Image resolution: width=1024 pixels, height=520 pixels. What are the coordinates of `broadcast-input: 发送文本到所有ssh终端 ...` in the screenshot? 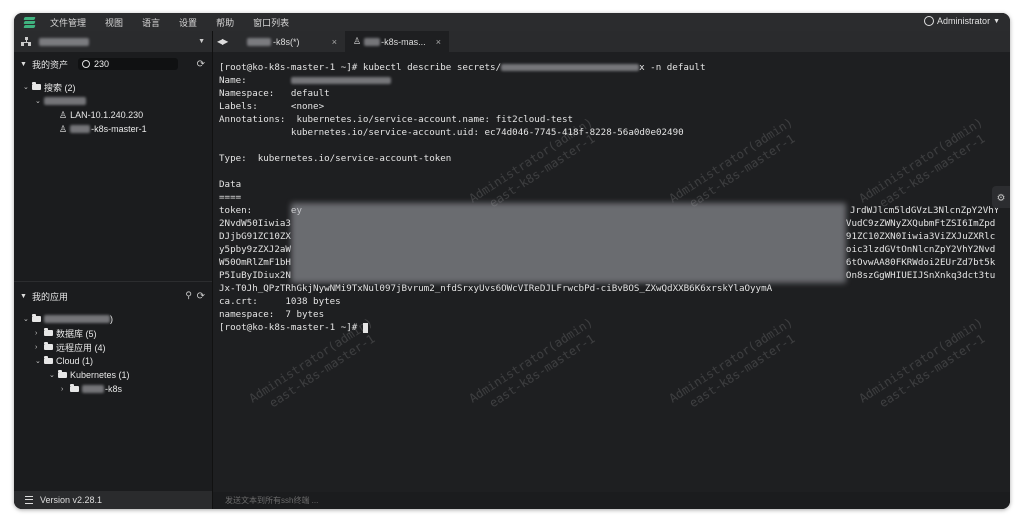 It's located at (611, 500).